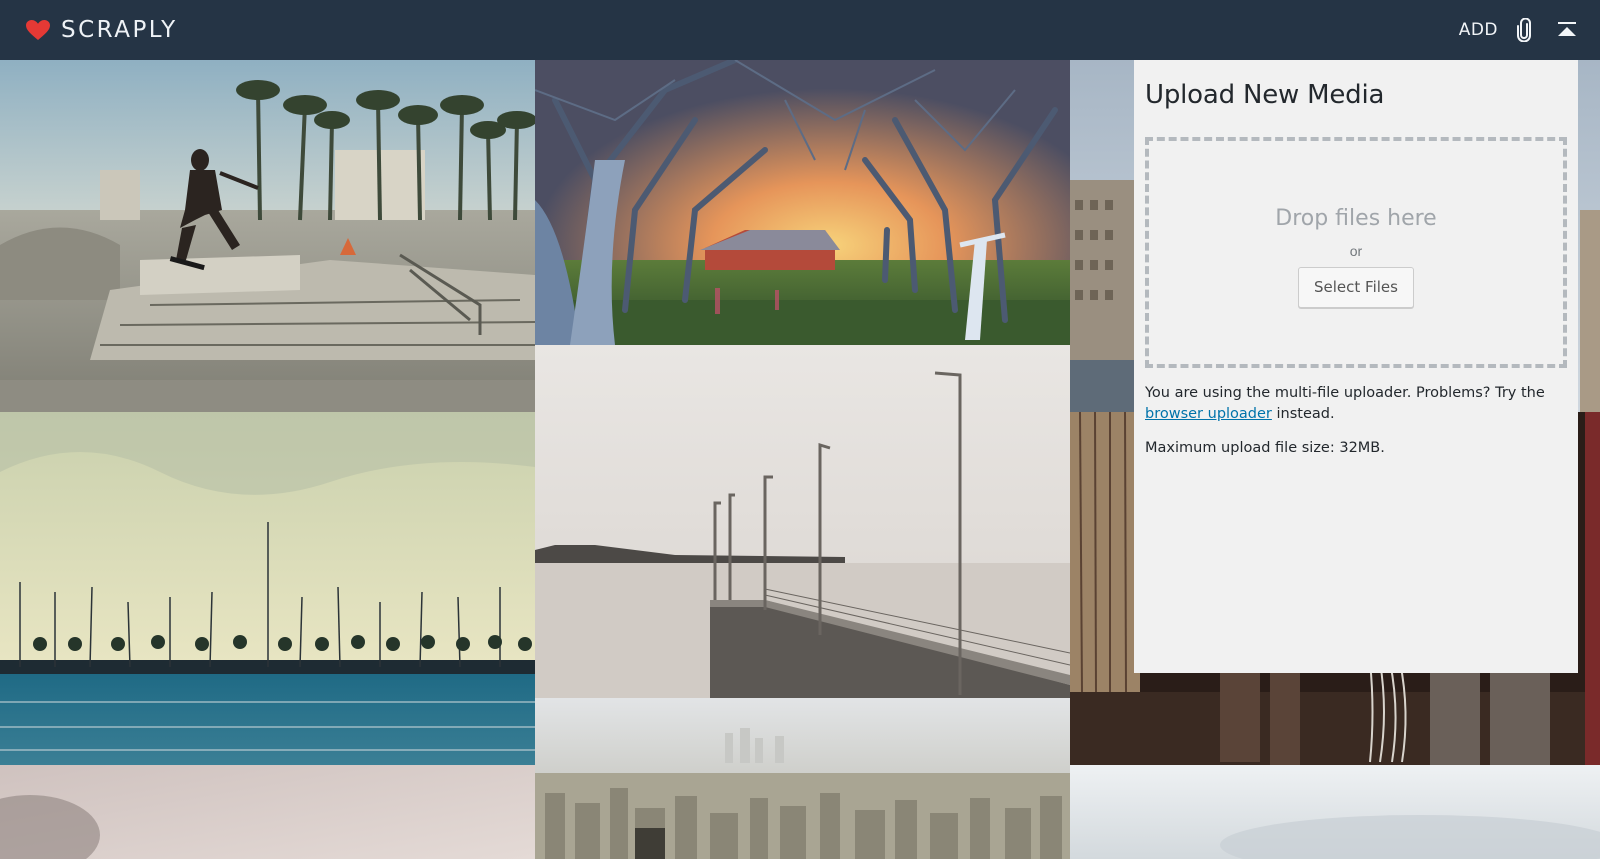 This screenshot has height=859, width=1600. Describe the element at coordinates (267, 812) in the screenshot. I see `misty-pink-photo` at that location.